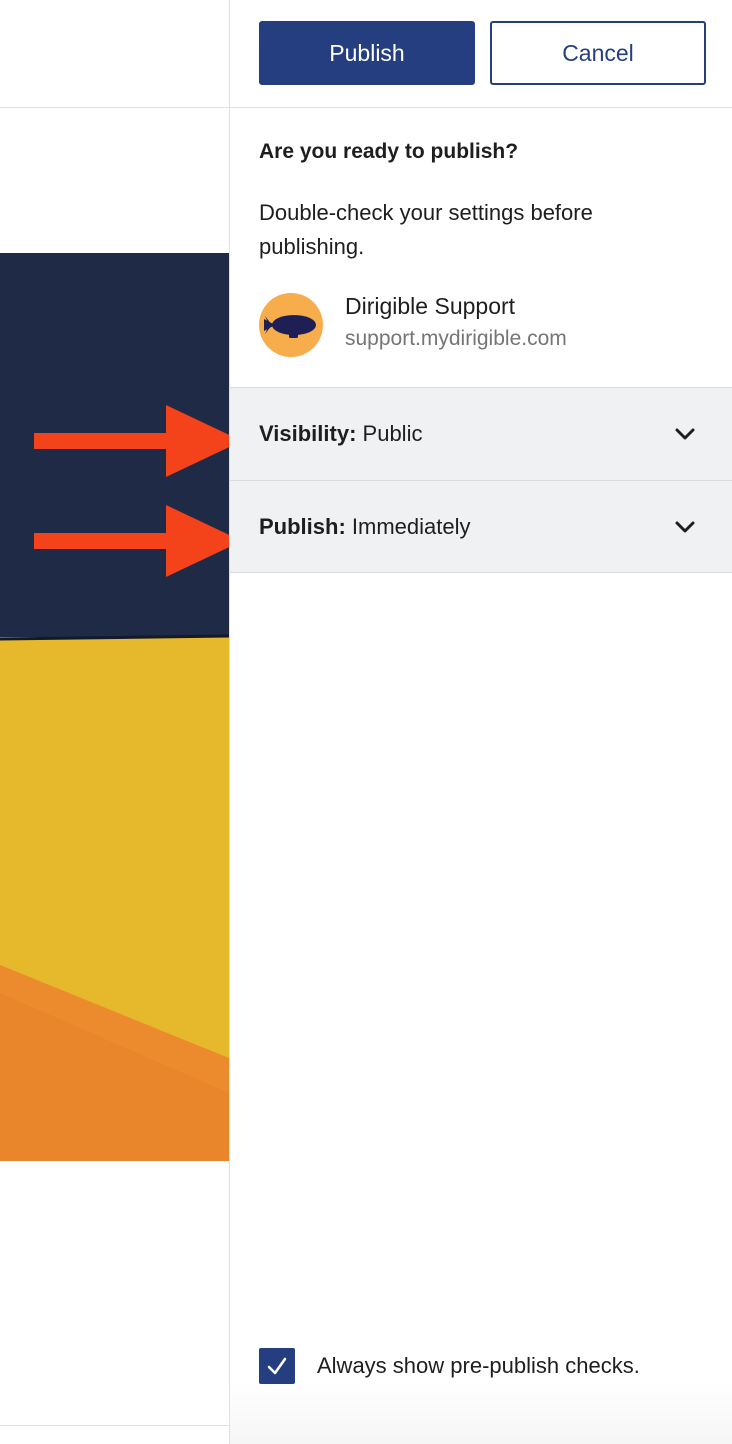 This screenshot has height=1444, width=732. I want to click on visibility-value: Public, so click(392, 433).